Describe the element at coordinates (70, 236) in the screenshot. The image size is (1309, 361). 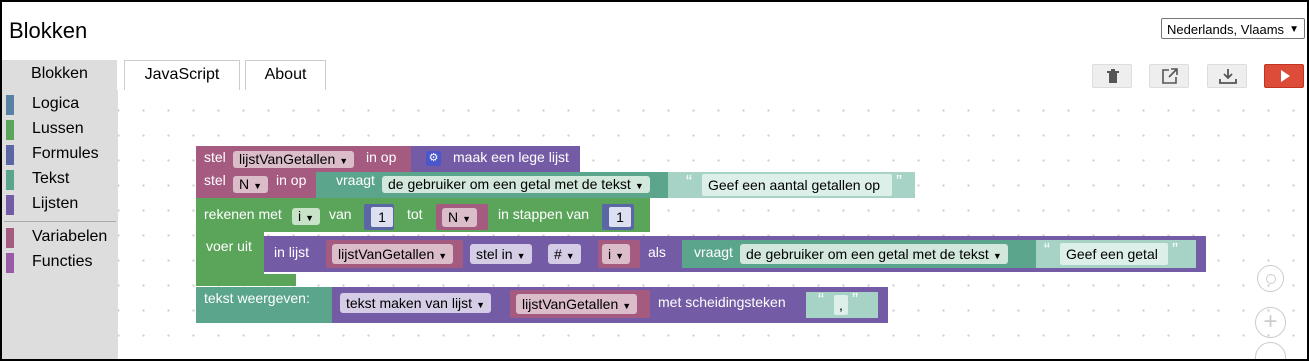
I see `category-label: Variabelen` at that location.